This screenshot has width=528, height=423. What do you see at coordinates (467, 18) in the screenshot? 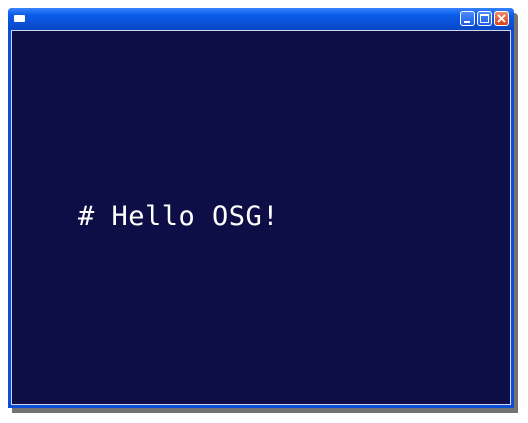
I see `minimize-button` at bounding box center [467, 18].